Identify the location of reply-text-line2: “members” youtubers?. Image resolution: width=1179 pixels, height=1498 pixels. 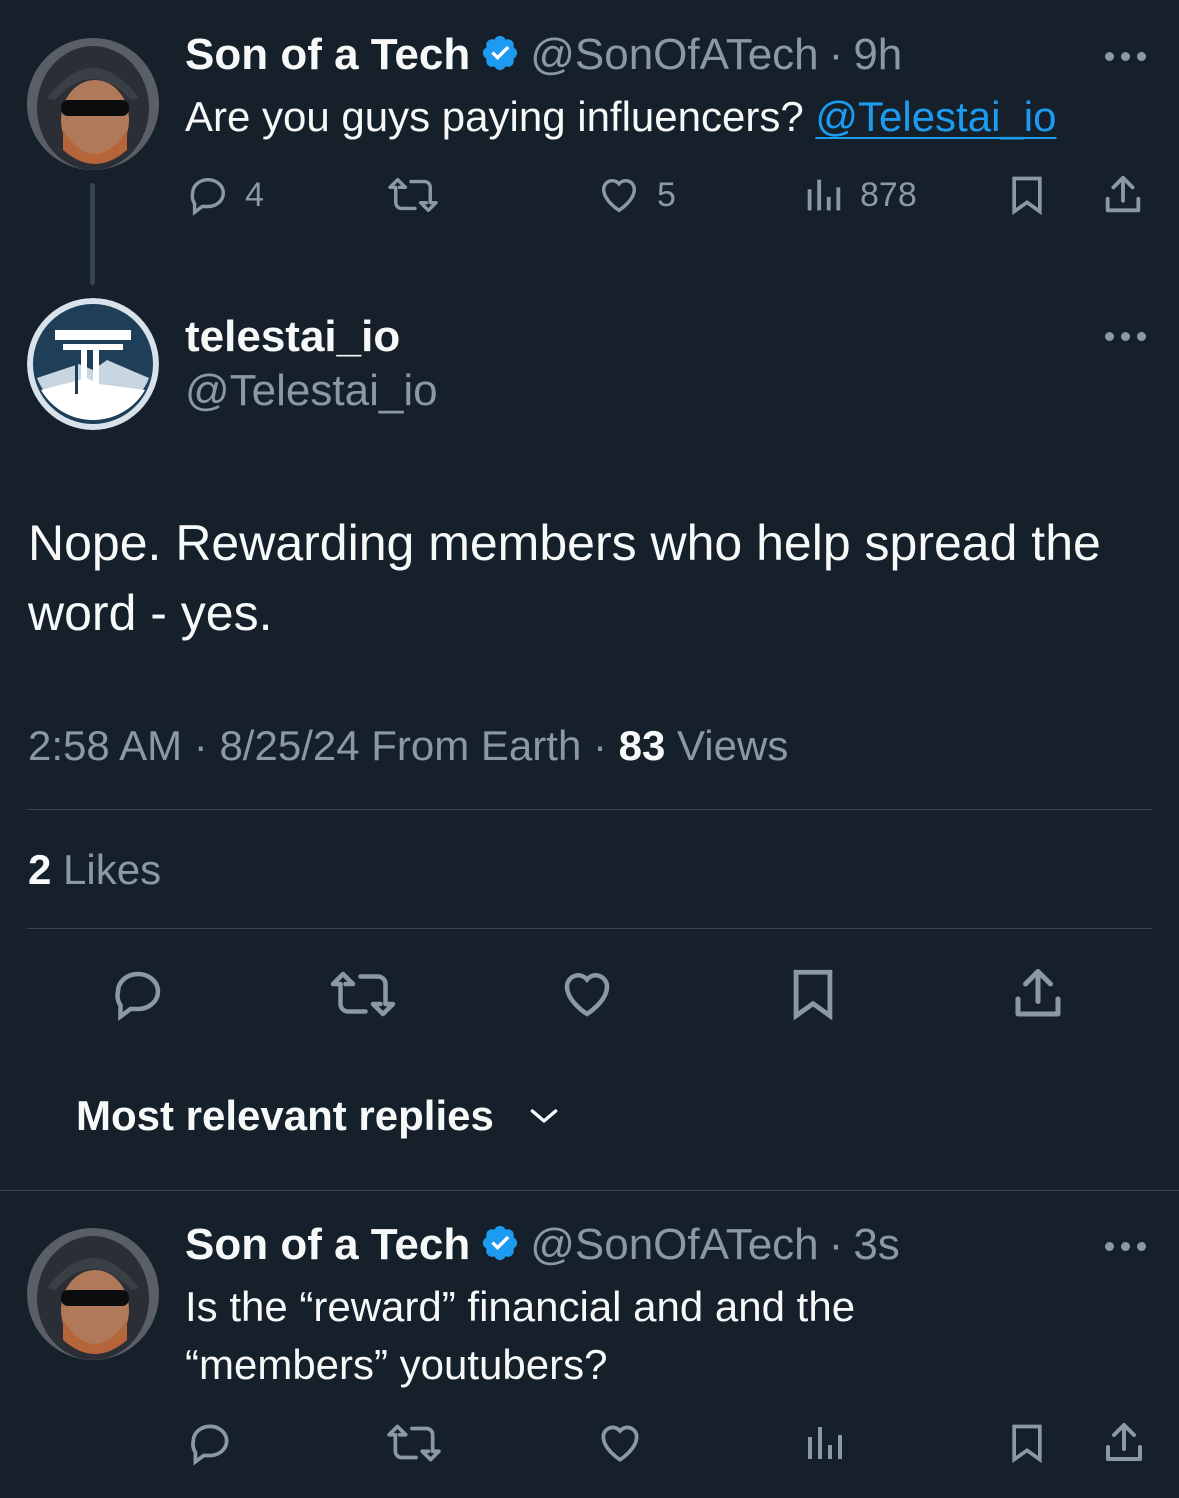
(396, 1364).